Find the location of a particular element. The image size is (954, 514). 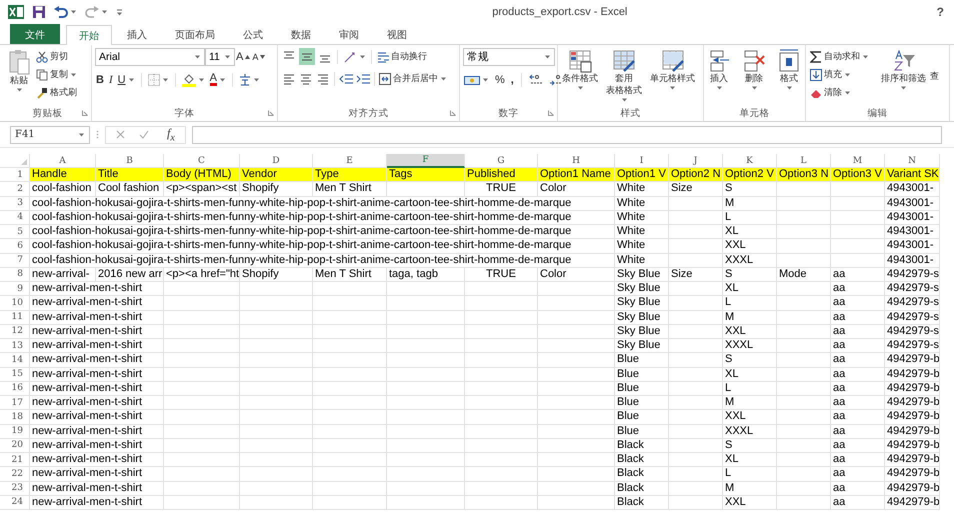

increase-font-size-button: A is located at coordinates (243, 57).